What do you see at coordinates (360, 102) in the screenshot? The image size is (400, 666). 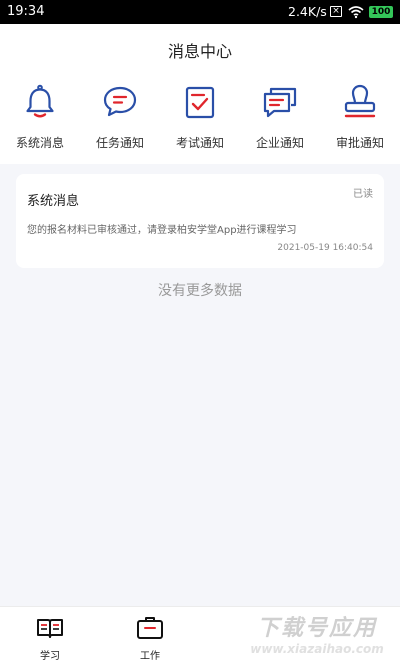 I see `stamp-icon` at bounding box center [360, 102].